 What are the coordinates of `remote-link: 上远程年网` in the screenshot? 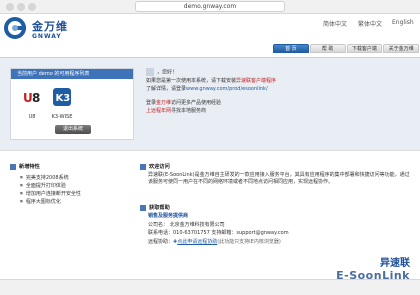 It's located at (158, 111).